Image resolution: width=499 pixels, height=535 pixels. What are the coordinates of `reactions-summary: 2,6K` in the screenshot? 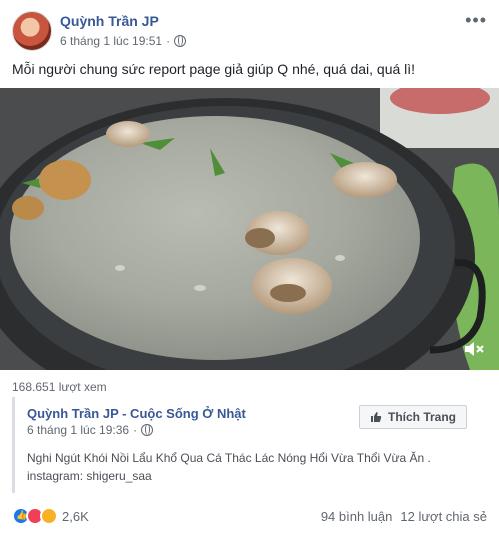 It's located at (50, 516).